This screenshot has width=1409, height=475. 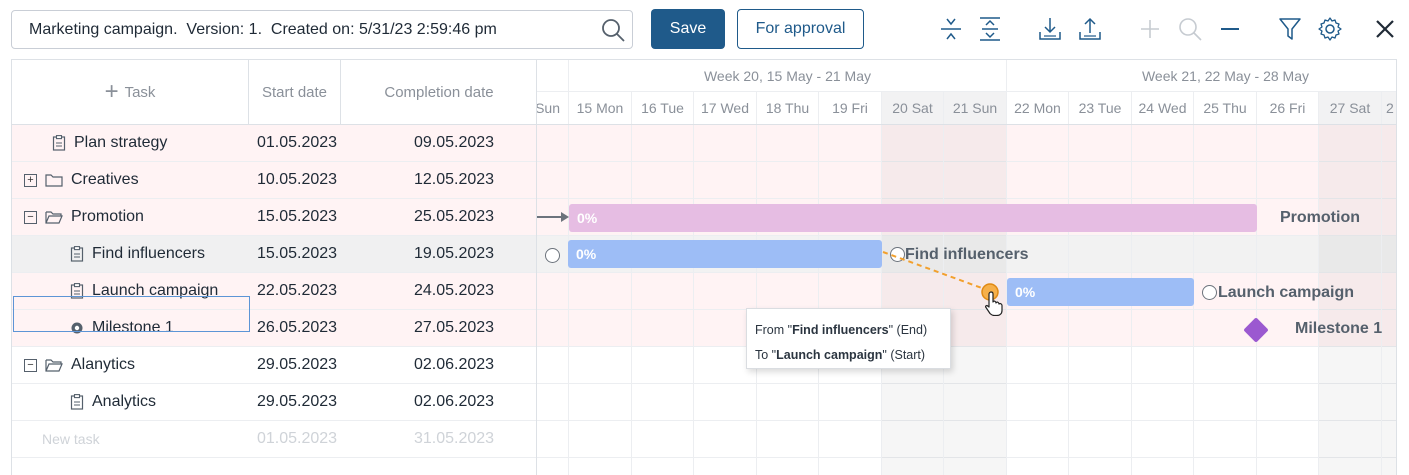 What do you see at coordinates (454, 438) in the screenshot?
I see `completion-date: 31.05.2023` at bounding box center [454, 438].